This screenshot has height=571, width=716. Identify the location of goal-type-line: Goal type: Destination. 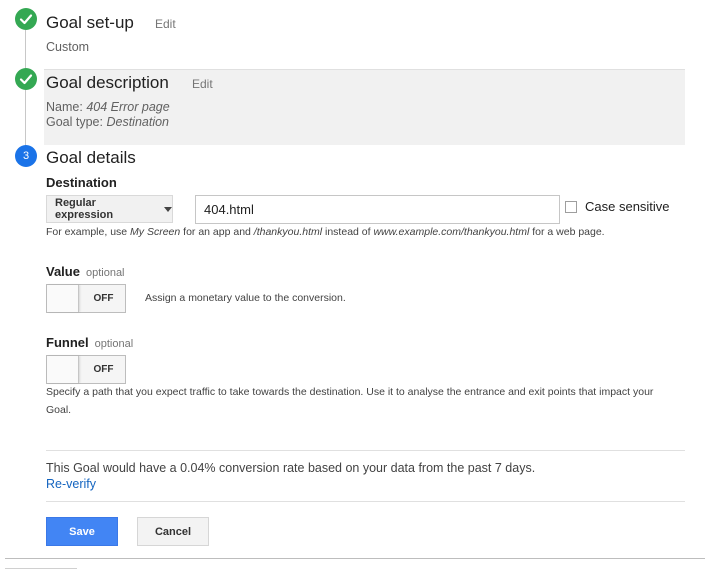
(107, 122).